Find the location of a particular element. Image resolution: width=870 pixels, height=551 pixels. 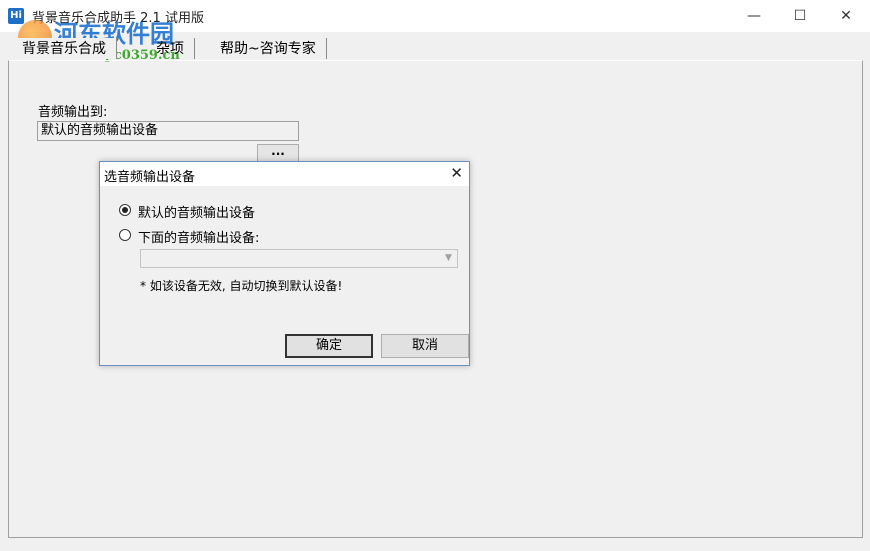

close-button: ✕ is located at coordinates (846, 16).